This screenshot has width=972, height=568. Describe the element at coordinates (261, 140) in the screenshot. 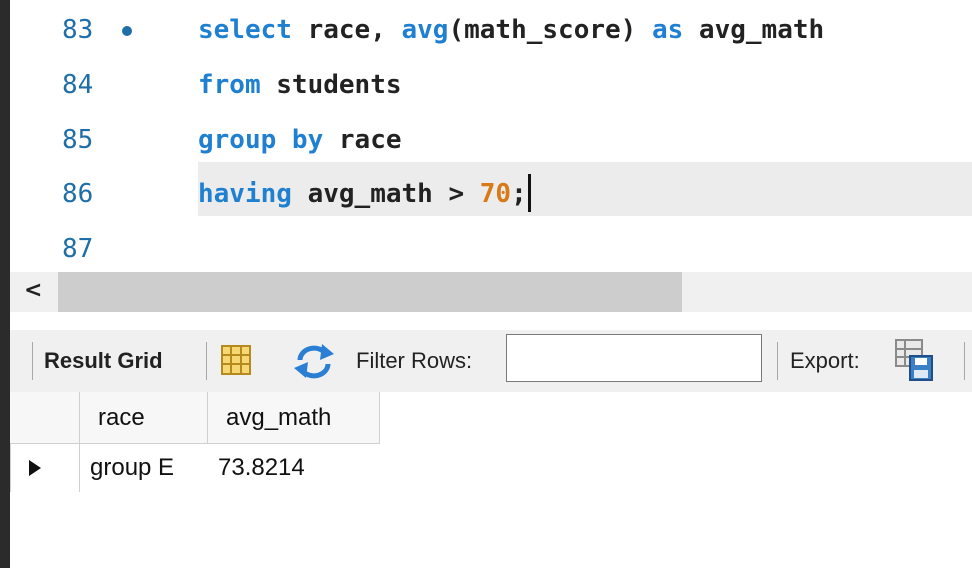

I see `keyword-token: group by` at that location.